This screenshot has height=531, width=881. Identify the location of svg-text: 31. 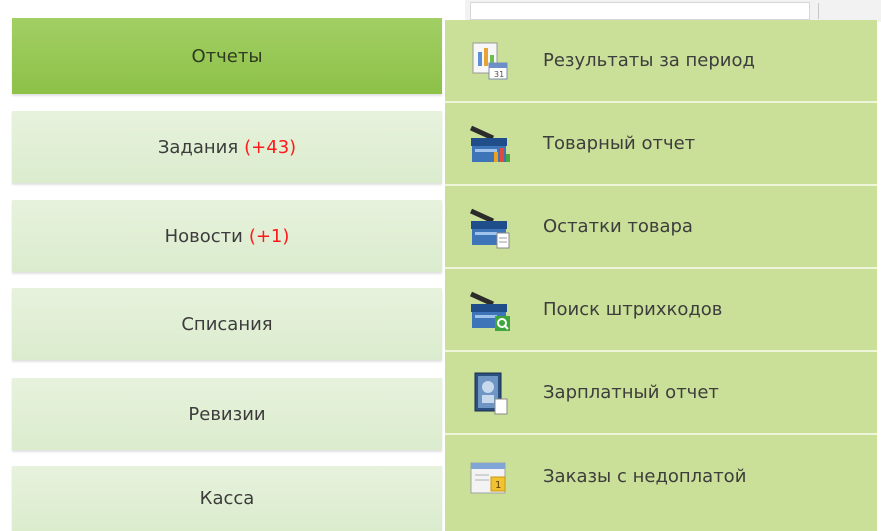
(499, 74).